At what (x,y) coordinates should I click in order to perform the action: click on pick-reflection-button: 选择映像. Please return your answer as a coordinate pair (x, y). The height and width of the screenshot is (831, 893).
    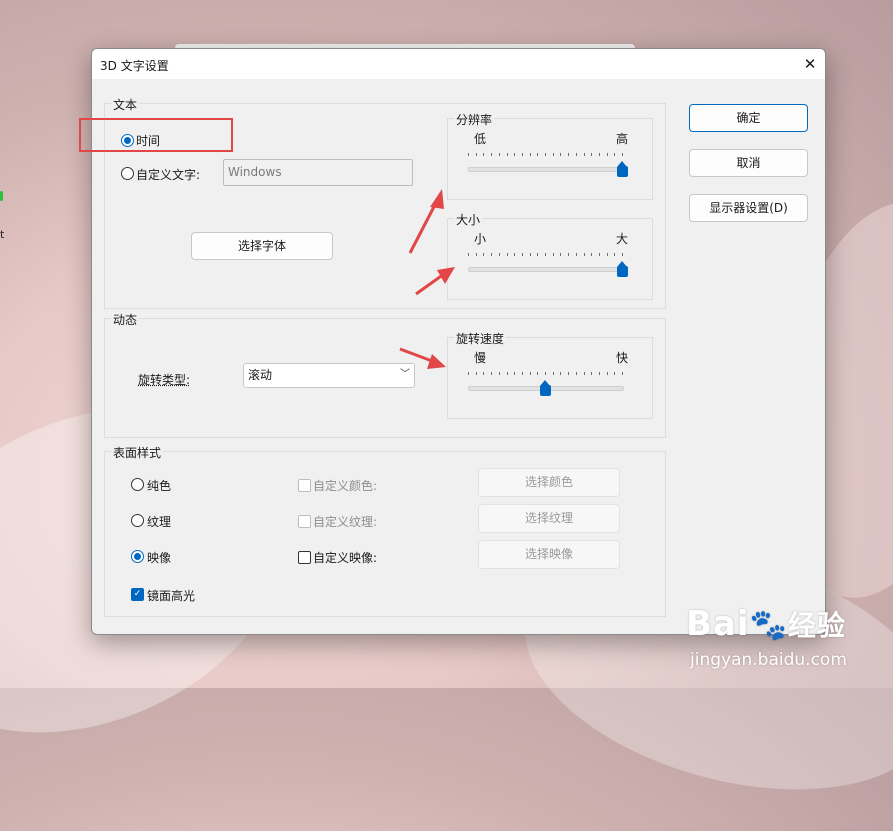
    Looking at the image, I should click on (549, 554).